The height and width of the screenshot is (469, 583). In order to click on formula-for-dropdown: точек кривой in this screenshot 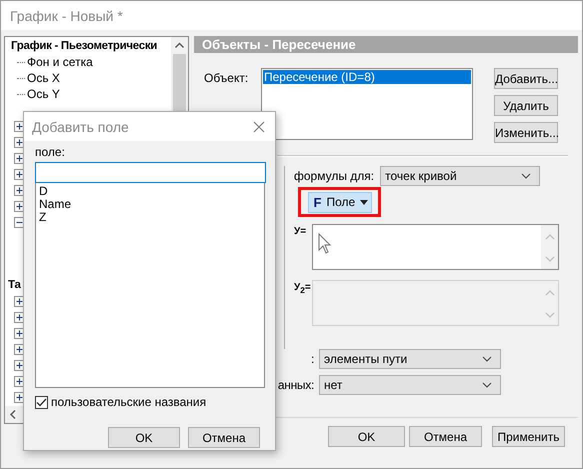, I will do `click(460, 176)`.